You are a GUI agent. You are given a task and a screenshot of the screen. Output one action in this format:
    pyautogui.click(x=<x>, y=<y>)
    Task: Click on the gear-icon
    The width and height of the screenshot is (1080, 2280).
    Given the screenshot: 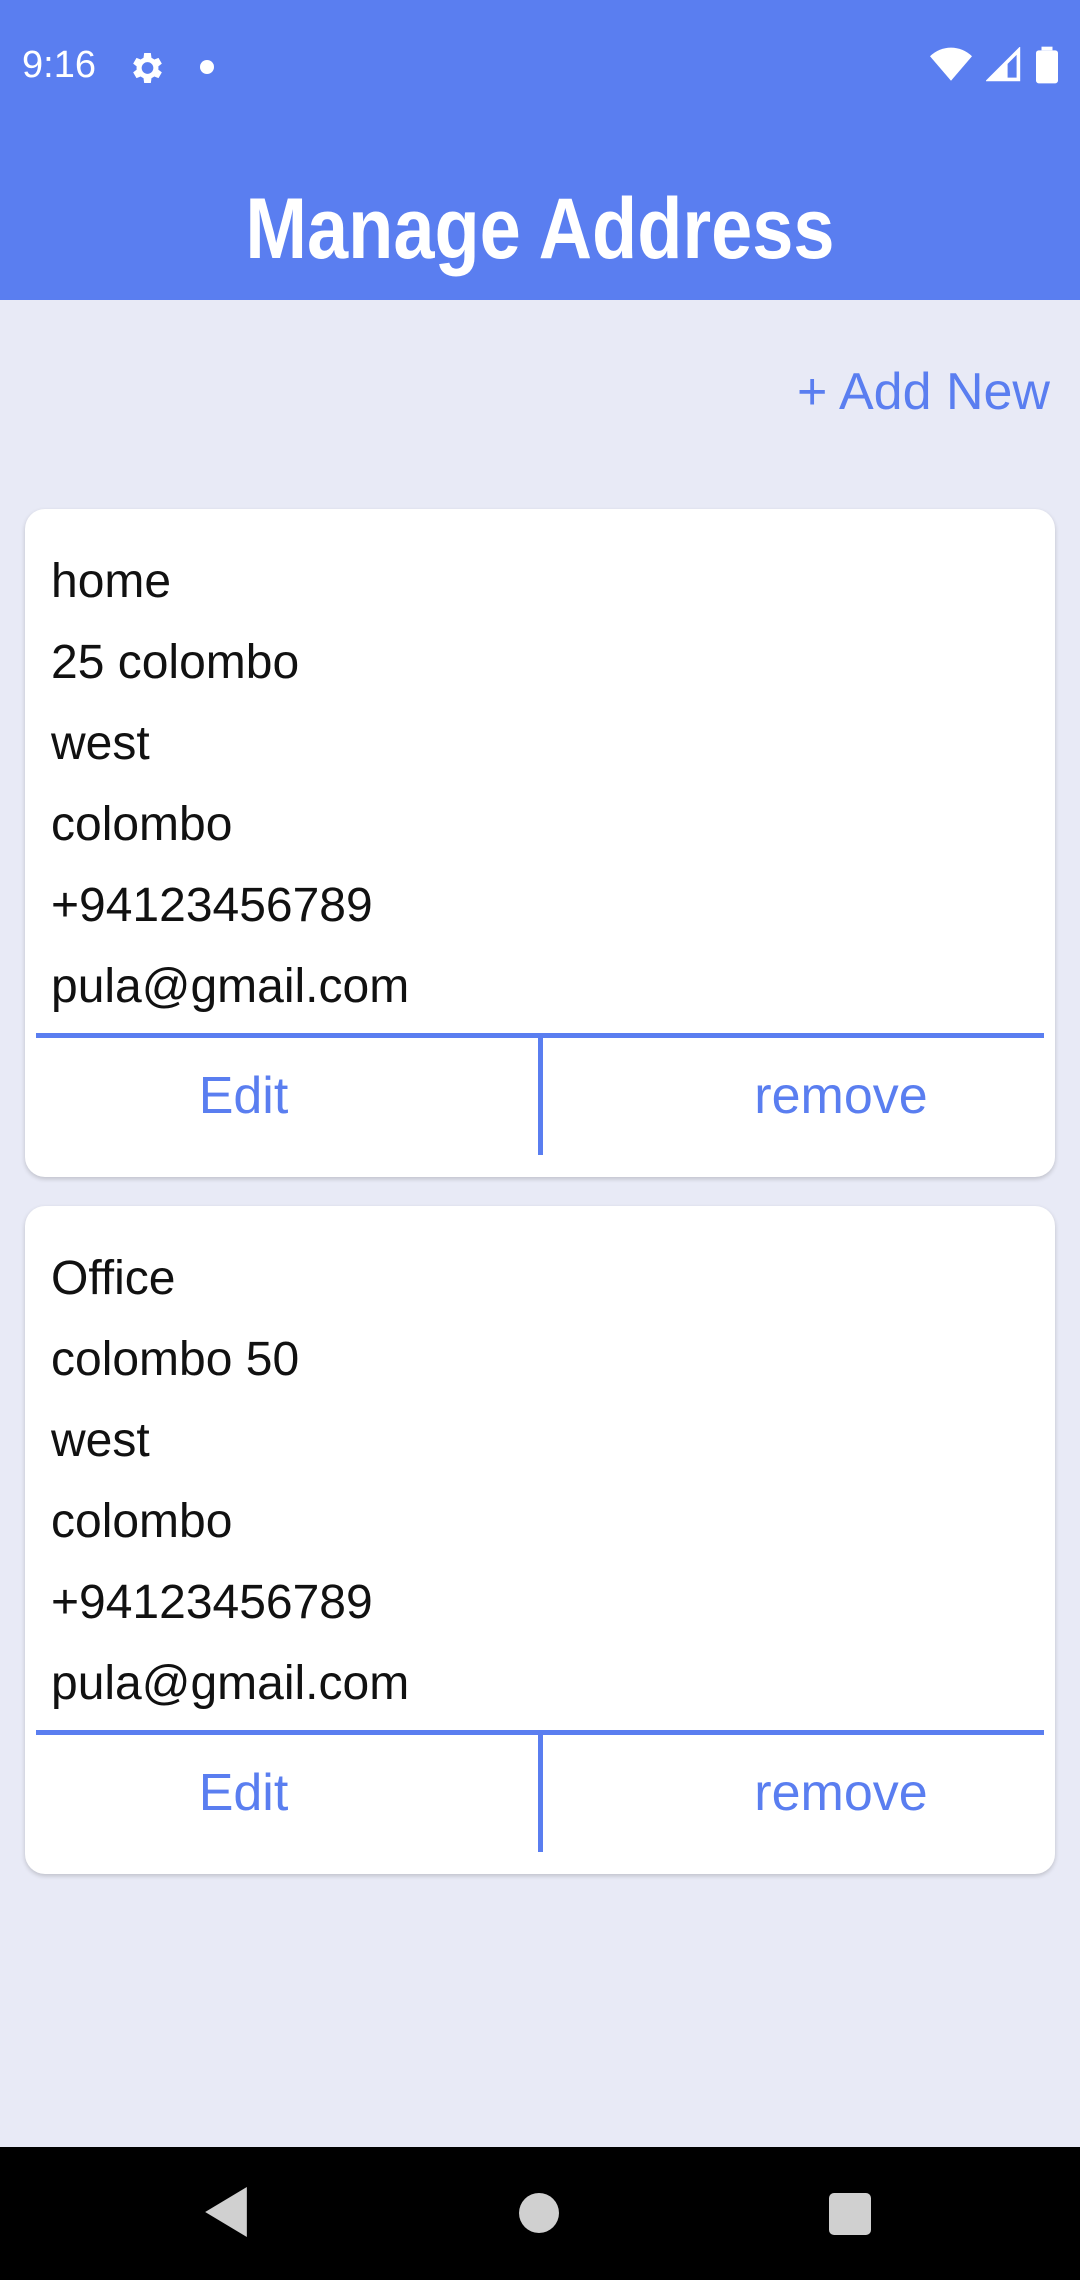 What is the action you would take?
    pyautogui.click(x=147, y=68)
    